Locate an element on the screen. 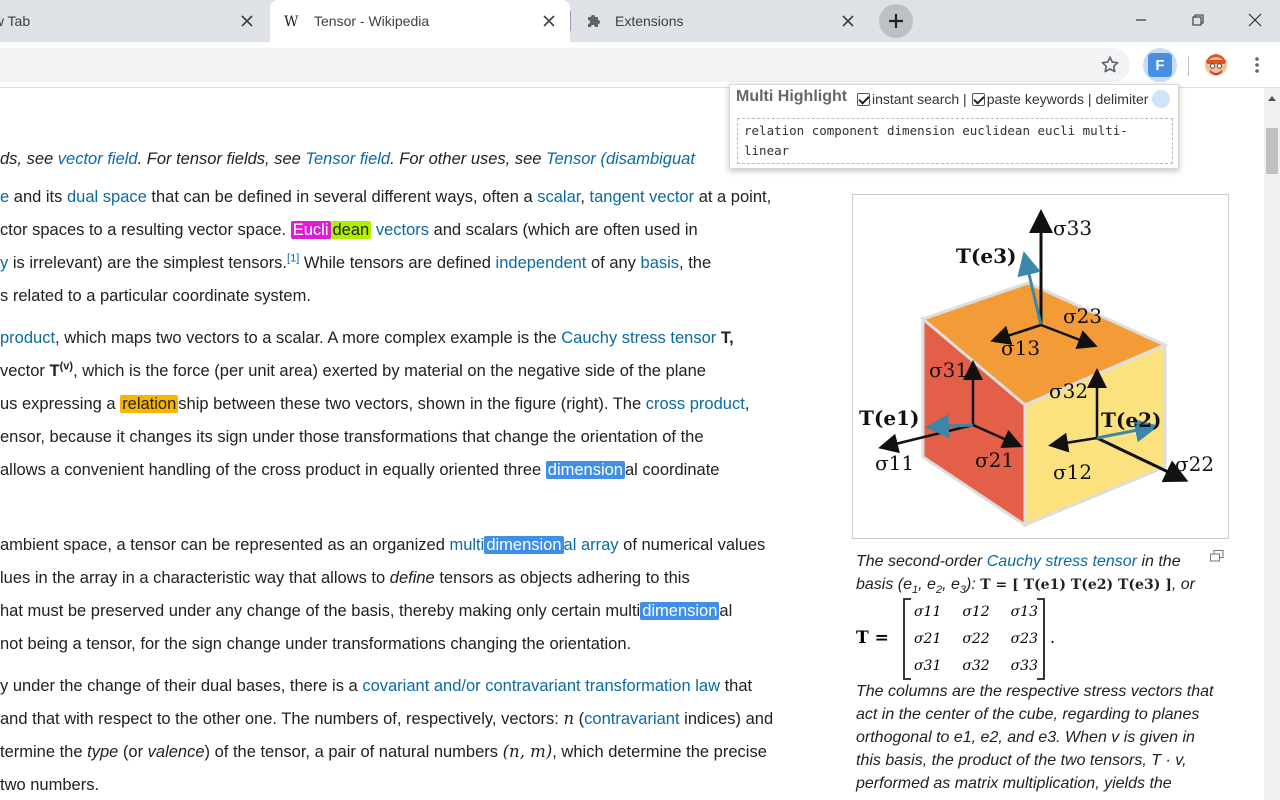 Image resolution: width=1280 pixels, height=800 pixels. text: . For other uses, see is located at coordinates (468, 159).